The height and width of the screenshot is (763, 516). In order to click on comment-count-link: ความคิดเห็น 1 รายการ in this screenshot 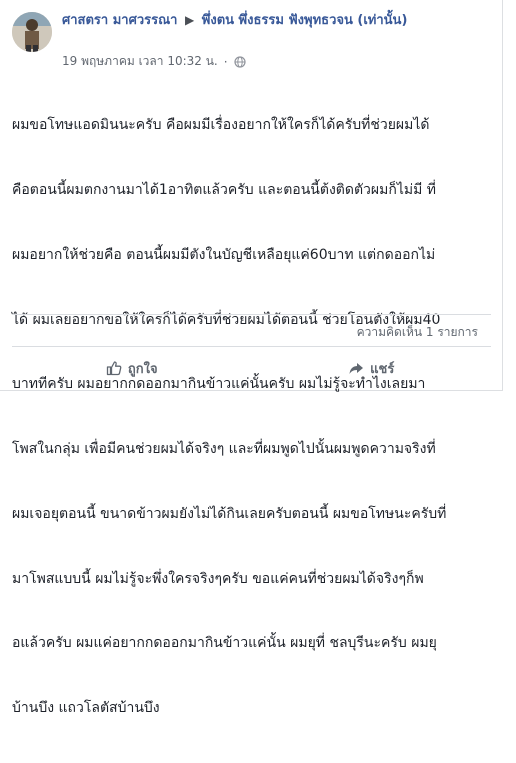, I will do `click(417, 332)`.